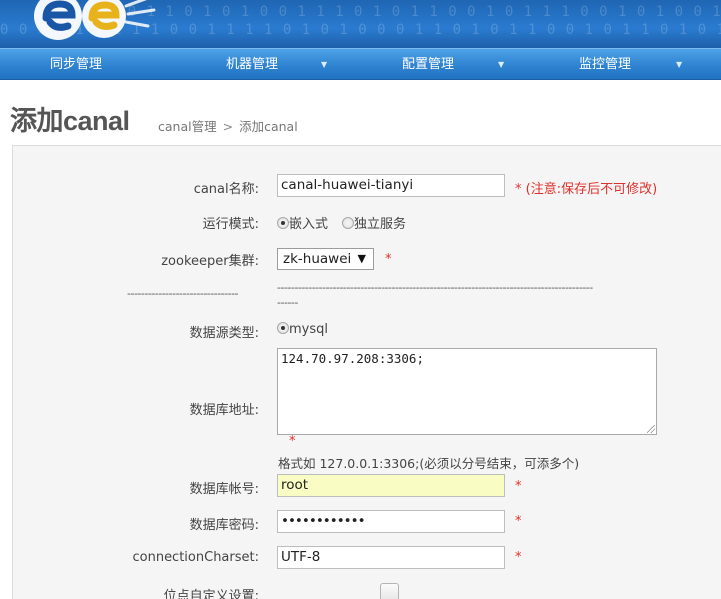  What do you see at coordinates (224, 525) in the screenshot?
I see `db-password-label: 数据库密码:` at bounding box center [224, 525].